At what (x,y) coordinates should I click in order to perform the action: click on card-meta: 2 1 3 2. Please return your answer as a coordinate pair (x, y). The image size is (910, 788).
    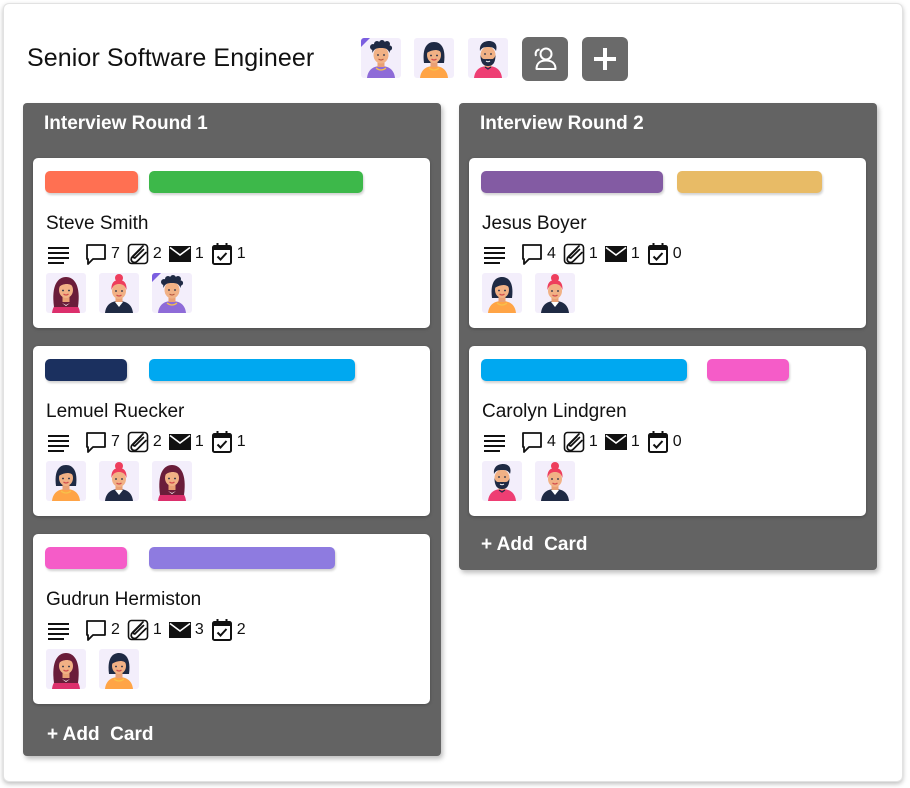
    Looking at the image, I should click on (149, 630).